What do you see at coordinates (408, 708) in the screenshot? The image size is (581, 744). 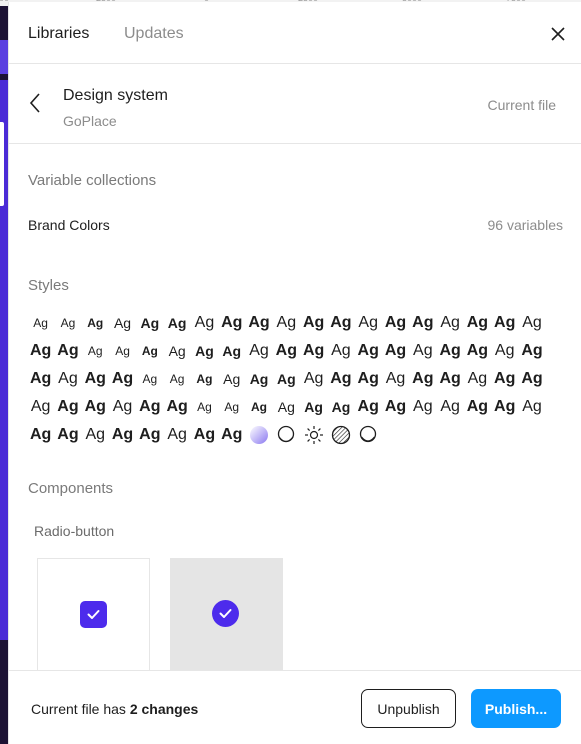 I see `unpublish-button: Unpublish` at bounding box center [408, 708].